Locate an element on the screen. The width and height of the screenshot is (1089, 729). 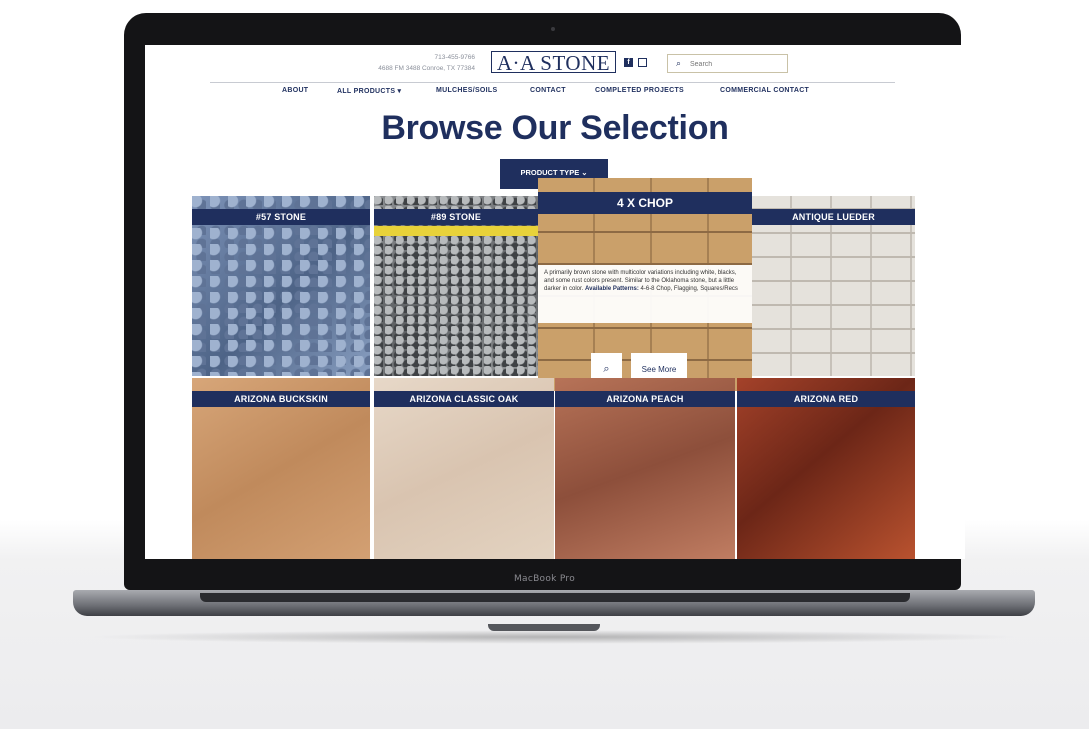
product-tile: ANTIQUE LUEDER is located at coordinates (833, 286).